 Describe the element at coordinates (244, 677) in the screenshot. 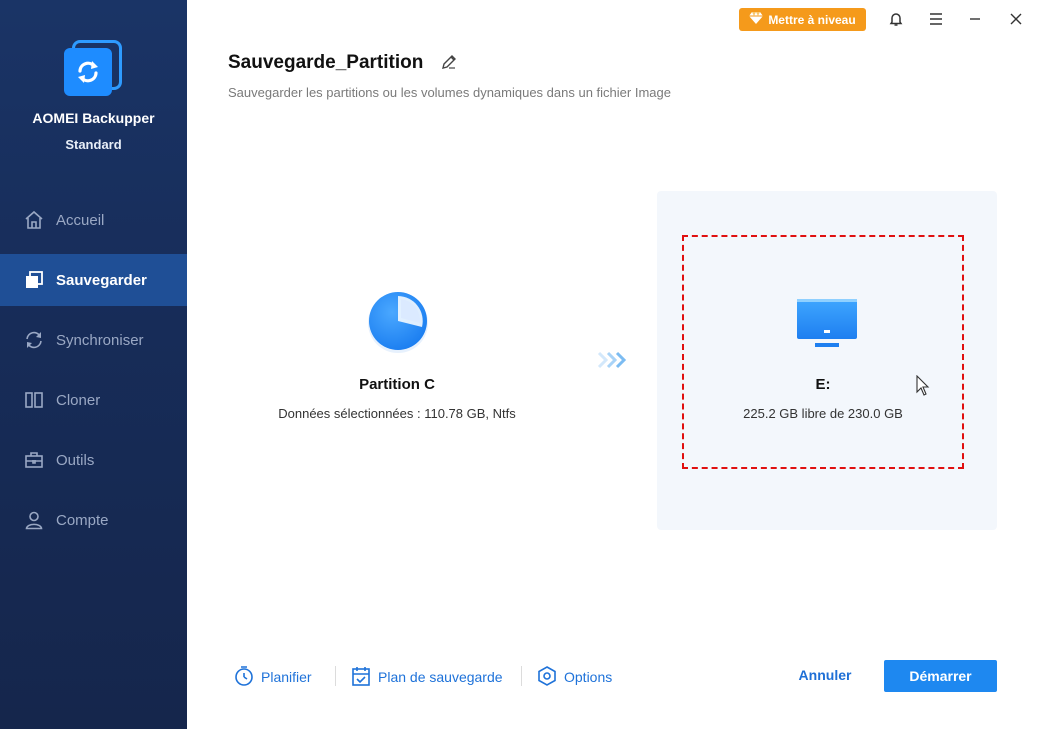

I see `stopwatch-icon` at that location.